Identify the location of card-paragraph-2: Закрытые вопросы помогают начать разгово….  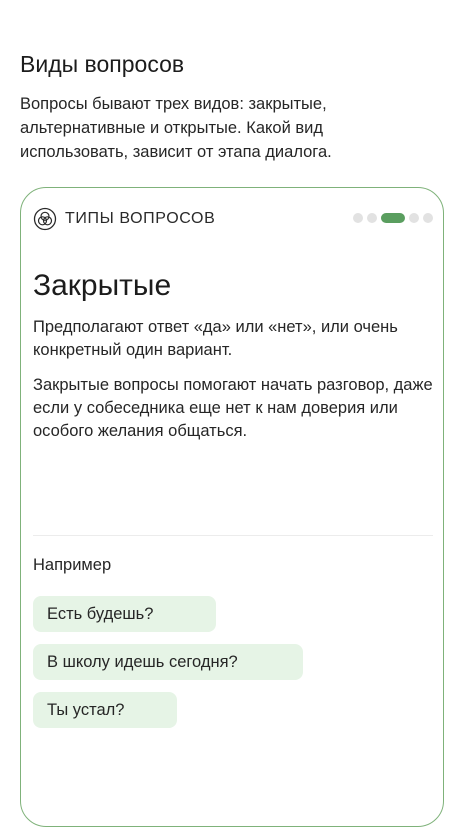
(233, 408).